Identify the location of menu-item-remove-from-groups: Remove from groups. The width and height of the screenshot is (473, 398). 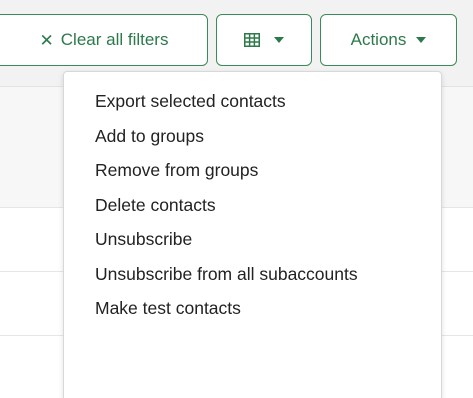
(252, 171).